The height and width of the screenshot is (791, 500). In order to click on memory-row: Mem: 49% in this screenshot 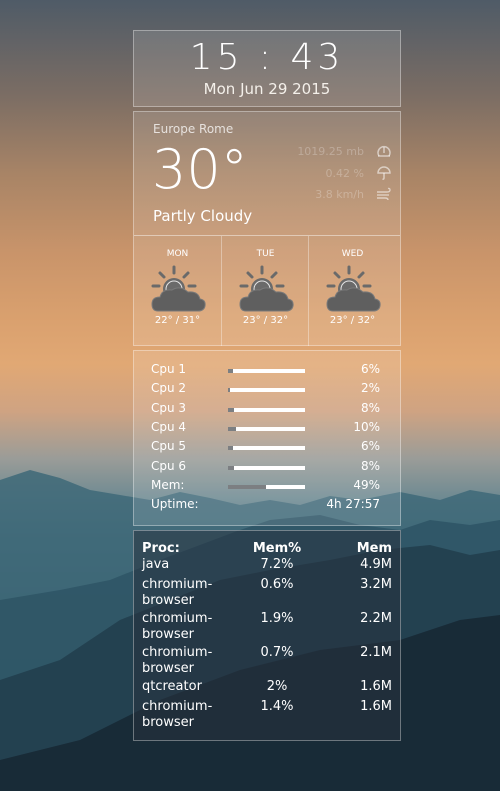, I will do `click(265, 487)`.